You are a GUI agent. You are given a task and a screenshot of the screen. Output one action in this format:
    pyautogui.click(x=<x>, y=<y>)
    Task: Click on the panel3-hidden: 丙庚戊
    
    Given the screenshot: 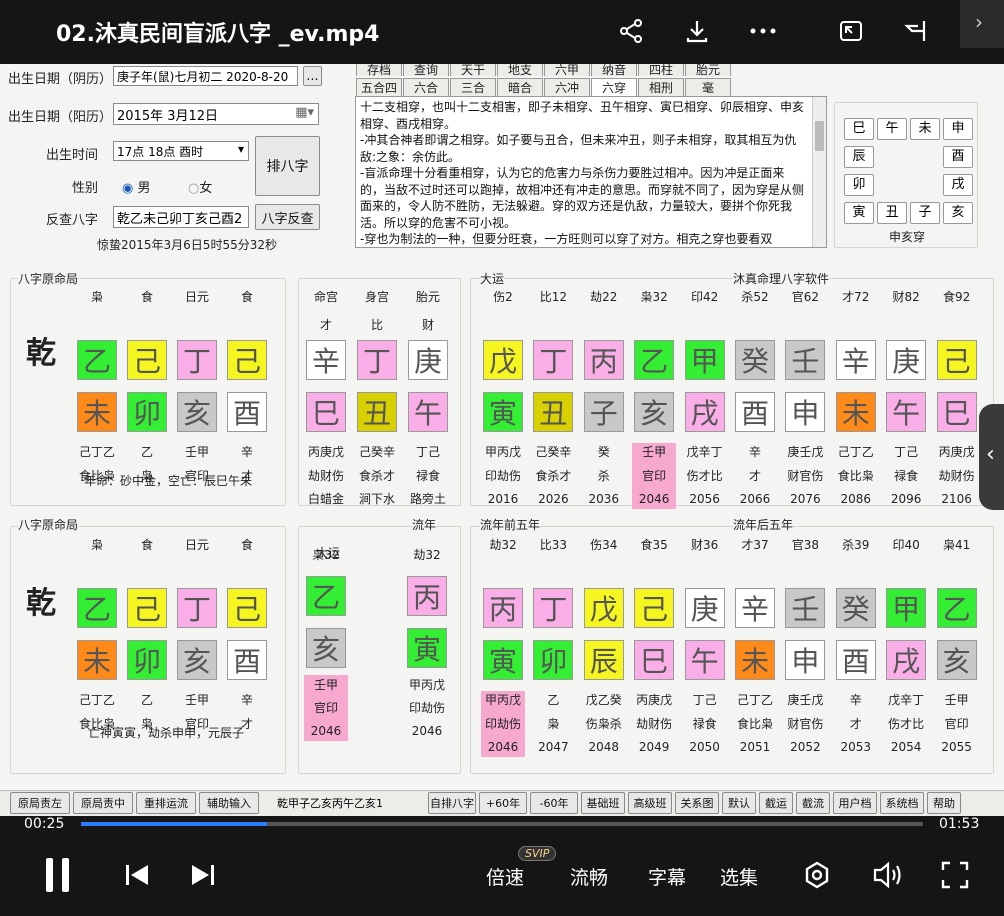 What is the action you would take?
    pyautogui.click(x=956, y=452)
    